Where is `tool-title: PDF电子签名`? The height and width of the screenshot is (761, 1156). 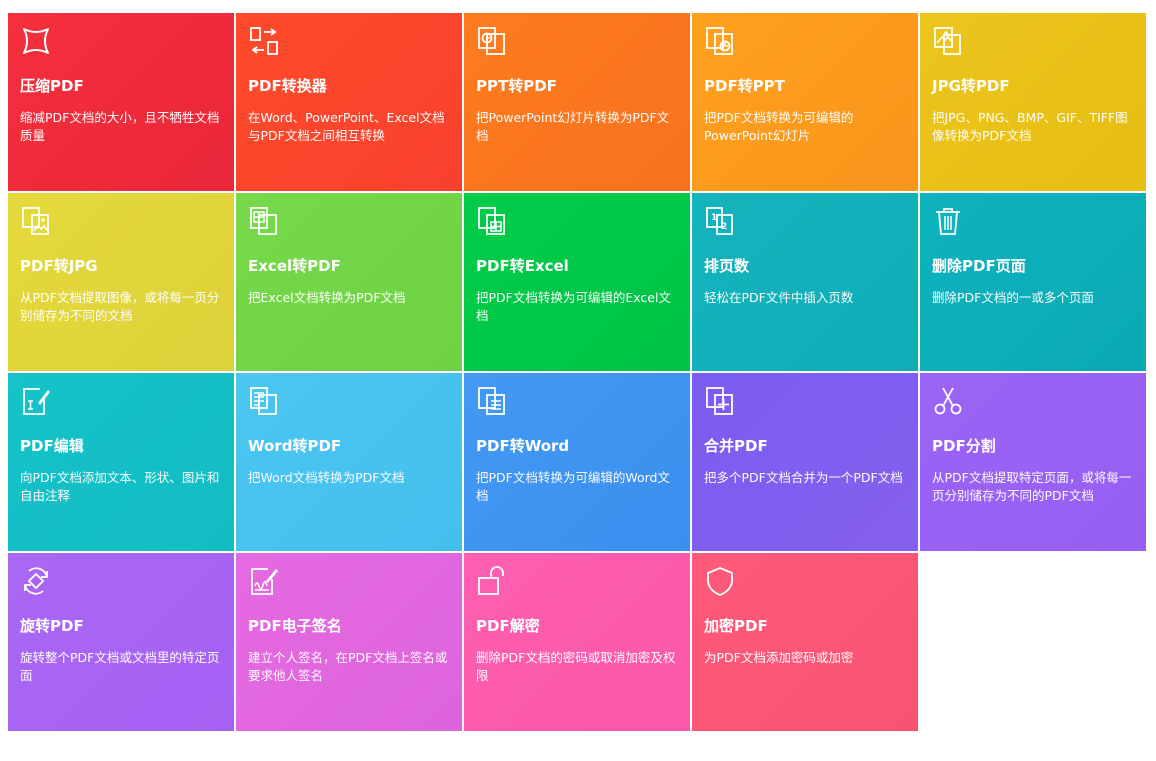
tool-title: PDF电子签名 is located at coordinates (295, 626).